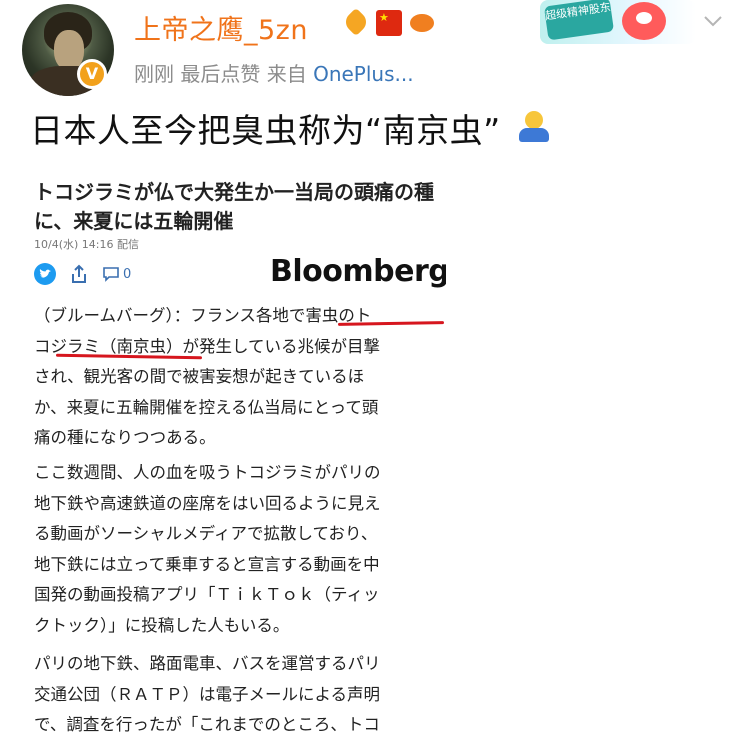  Describe the element at coordinates (199, 376) in the screenshot. I see `text-line: され、観光客の間で被害妄想が起きているほ` at that location.